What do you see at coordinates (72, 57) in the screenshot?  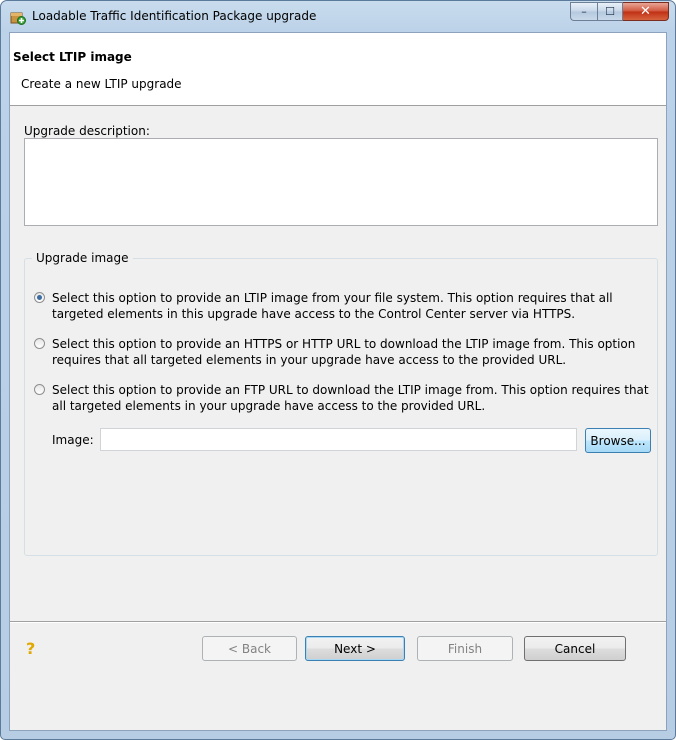 I see `page-title: Select LTIP image` at bounding box center [72, 57].